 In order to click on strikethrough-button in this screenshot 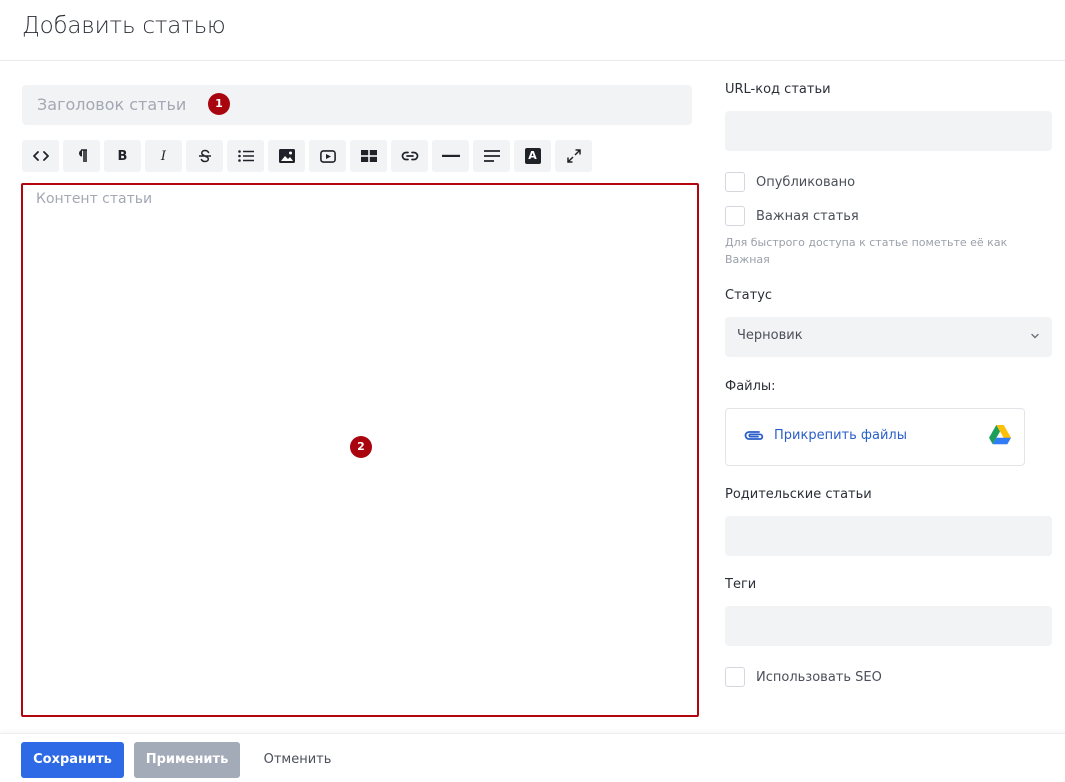, I will do `click(204, 156)`.